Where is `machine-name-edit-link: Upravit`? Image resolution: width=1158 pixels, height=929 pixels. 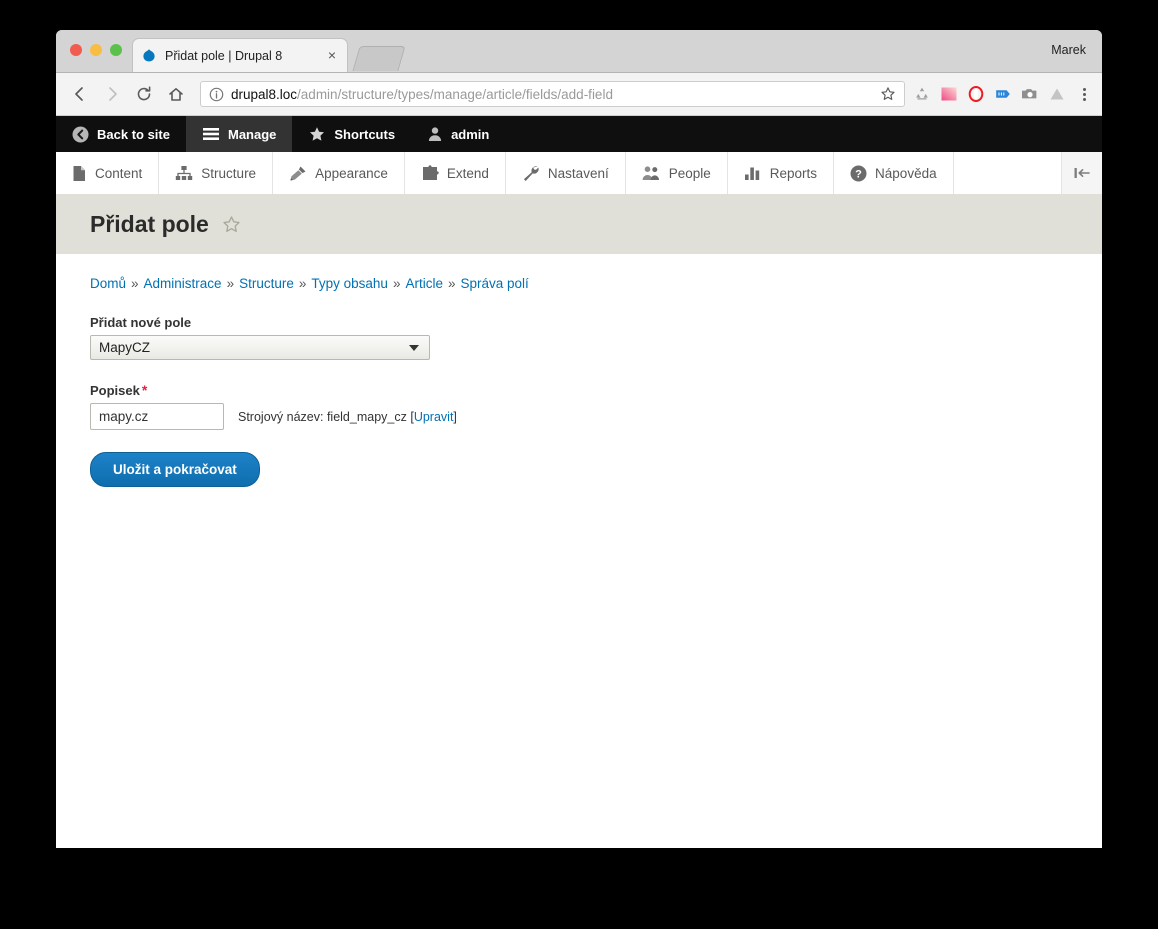 machine-name-edit-link: Upravit is located at coordinates (434, 417).